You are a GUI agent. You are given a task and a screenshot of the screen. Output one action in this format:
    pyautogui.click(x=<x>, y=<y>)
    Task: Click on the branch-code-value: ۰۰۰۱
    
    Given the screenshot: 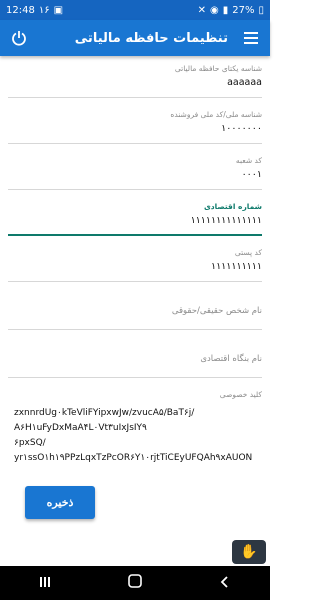 What is the action you would take?
    pyautogui.click(x=251, y=174)
    